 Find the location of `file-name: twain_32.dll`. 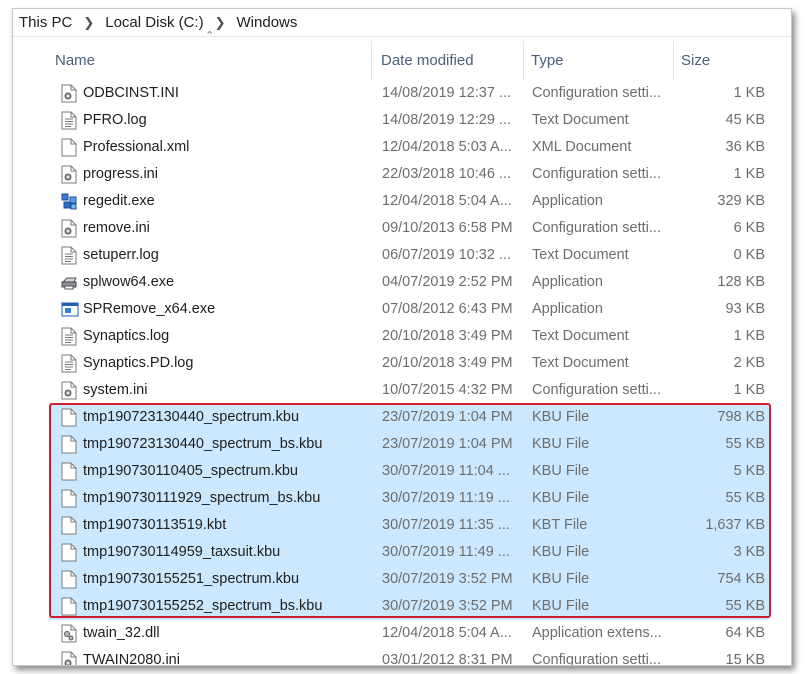

file-name: twain_32.dll is located at coordinates (121, 633).